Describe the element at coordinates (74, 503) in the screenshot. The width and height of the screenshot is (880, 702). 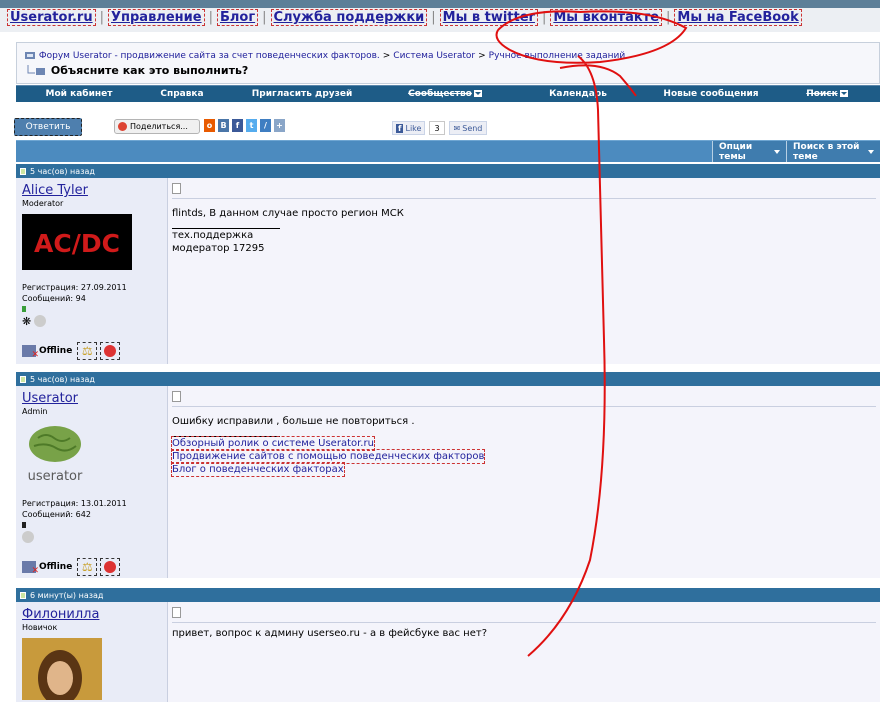
I see `author-registered: Регистрация: 13.01.2011` at that location.